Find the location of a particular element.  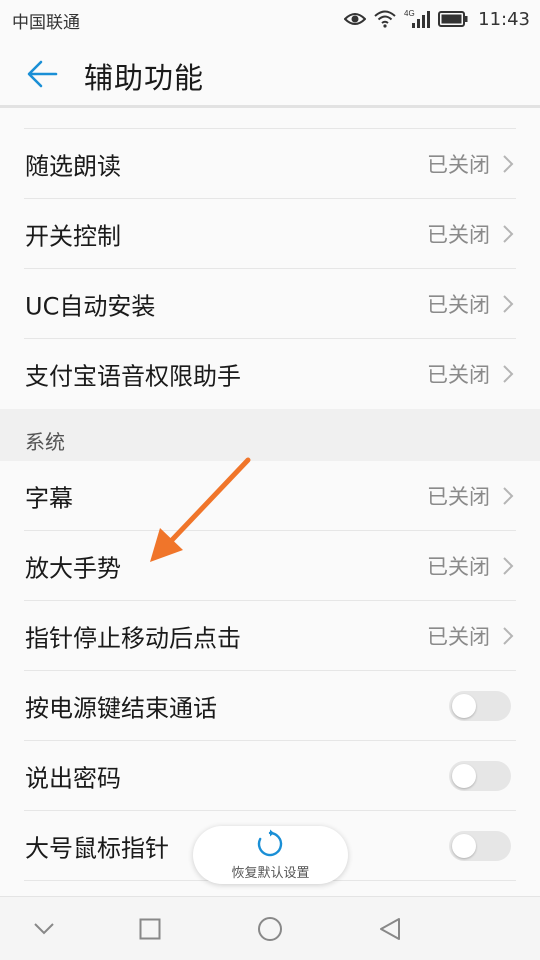

list-item-label: UC自动安装 is located at coordinates (90, 306).